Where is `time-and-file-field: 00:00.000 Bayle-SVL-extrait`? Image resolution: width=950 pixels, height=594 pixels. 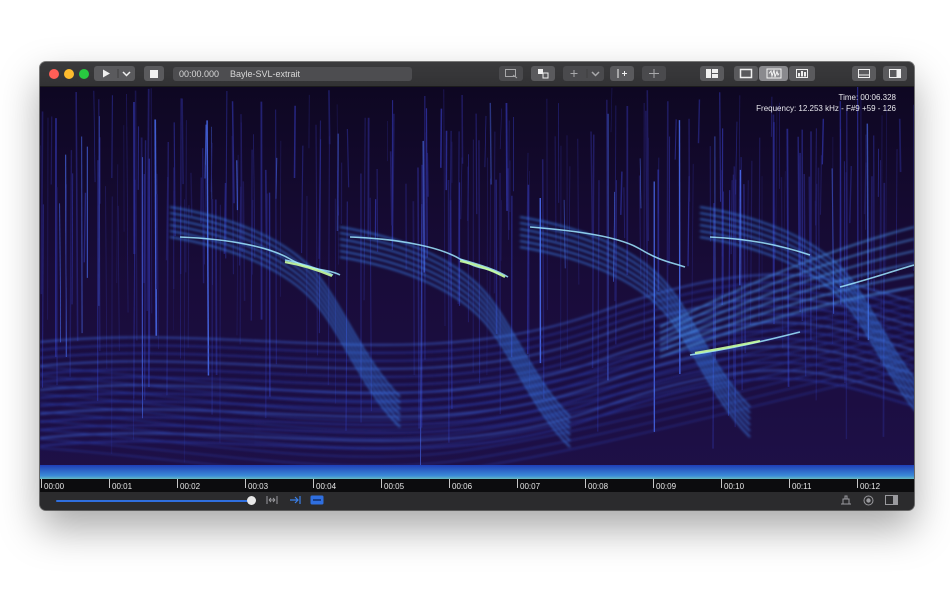
time-and-file-field: 00:00.000 Bayle-SVL-extrait is located at coordinates (292, 74).